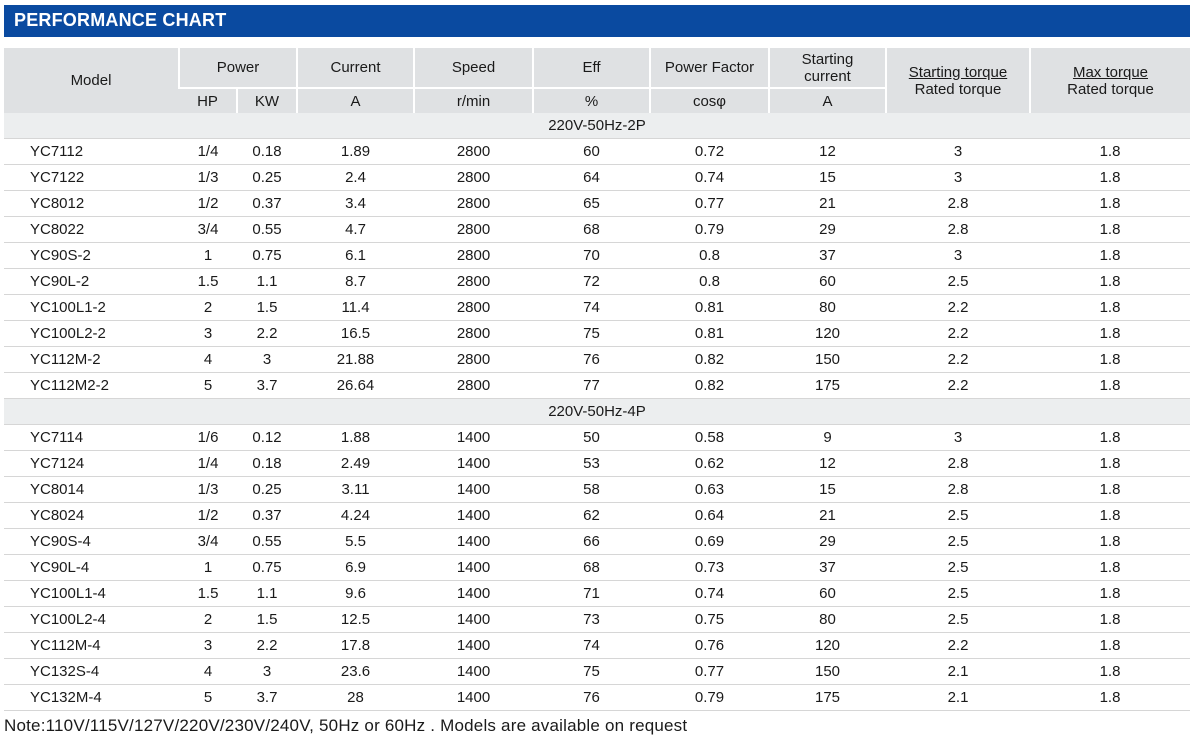  I want to click on power-factor-cell: 0.76, so click(709, 645).